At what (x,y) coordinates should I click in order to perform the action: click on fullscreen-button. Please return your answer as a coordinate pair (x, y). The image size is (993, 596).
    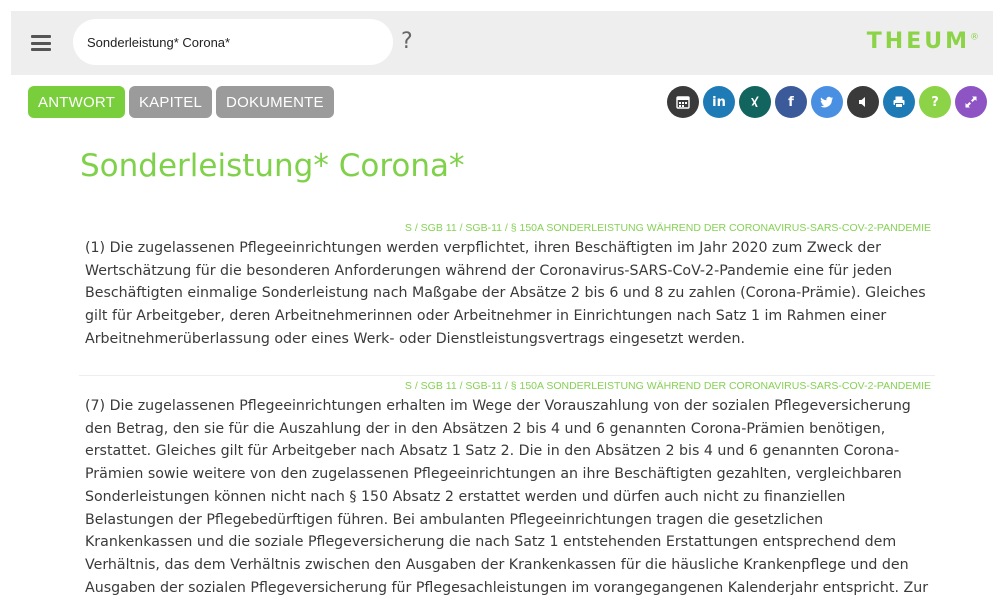
    Looking at the image, I should click on (971, 102).